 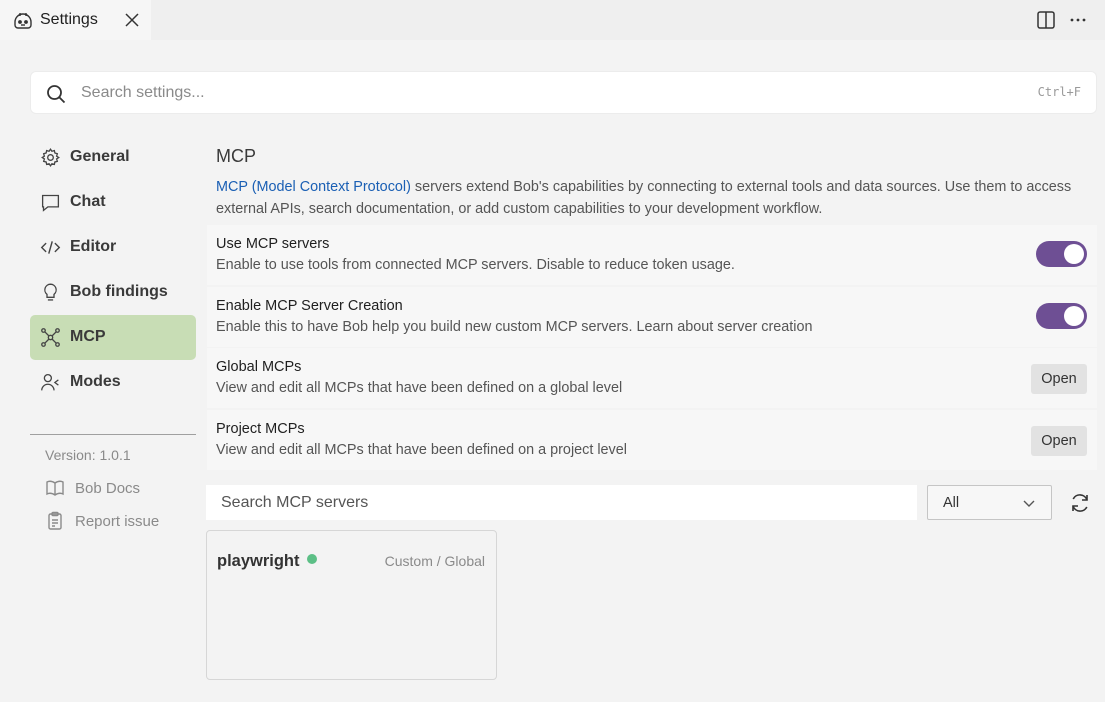 What do you see at coordinates (1059, 379) in the screenshot?
I see `open-global-mcps-button: Open` at bounding box center [1059, 379].